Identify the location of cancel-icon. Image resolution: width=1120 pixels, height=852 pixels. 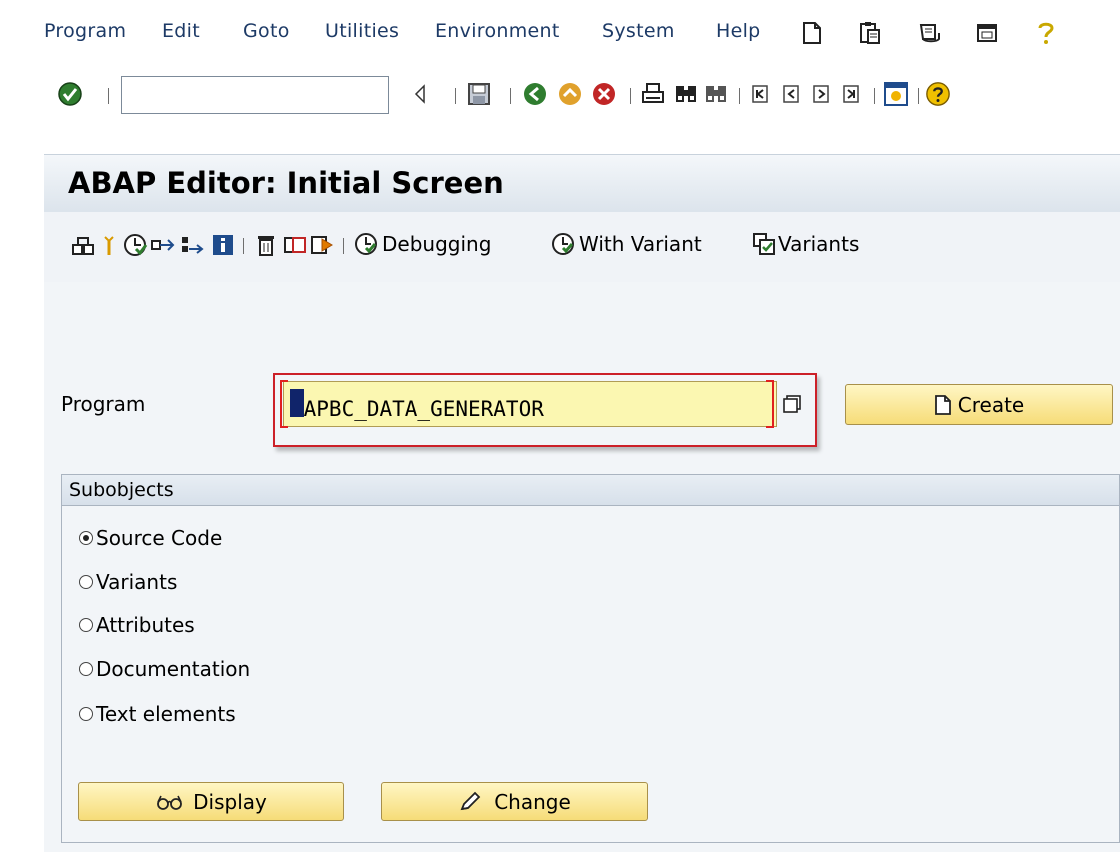
(604, 94).